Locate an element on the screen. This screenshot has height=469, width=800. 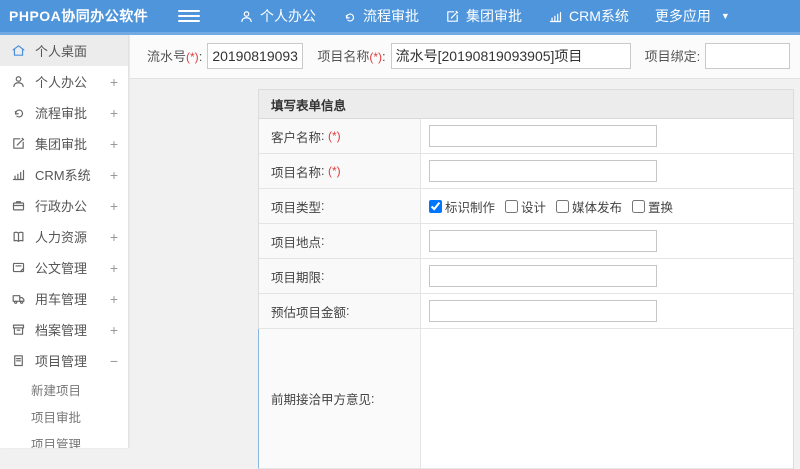
sidebar-item-11: 项目管理 − is located at coordinates (64, 360).